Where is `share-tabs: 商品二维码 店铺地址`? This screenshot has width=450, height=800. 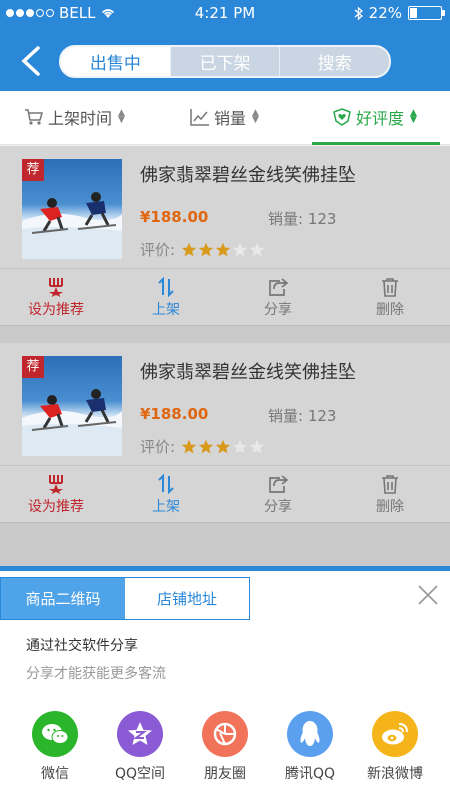 share-tabs: 商品二维码 店铺地址 is located at coordinates (125, 598).